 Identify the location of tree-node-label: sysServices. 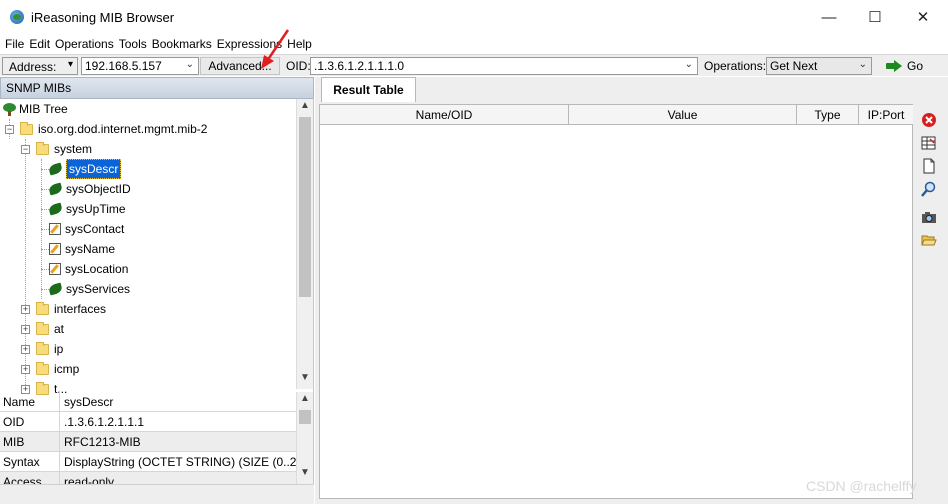
(98, 289).